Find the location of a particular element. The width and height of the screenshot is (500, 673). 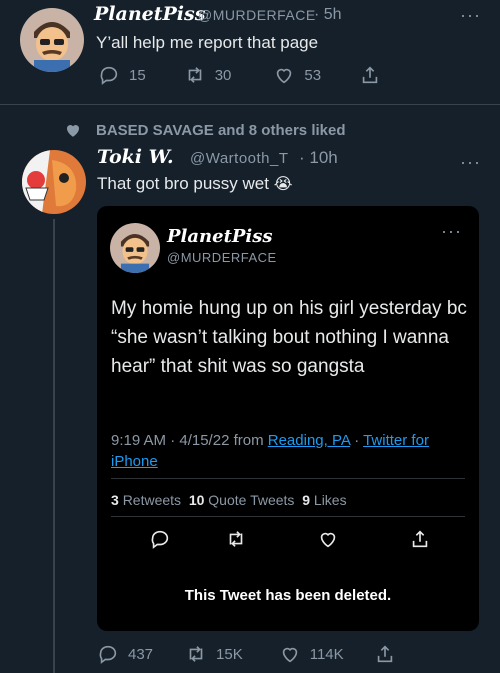

retweet-button: 30 is located at coordinates (208, 75).